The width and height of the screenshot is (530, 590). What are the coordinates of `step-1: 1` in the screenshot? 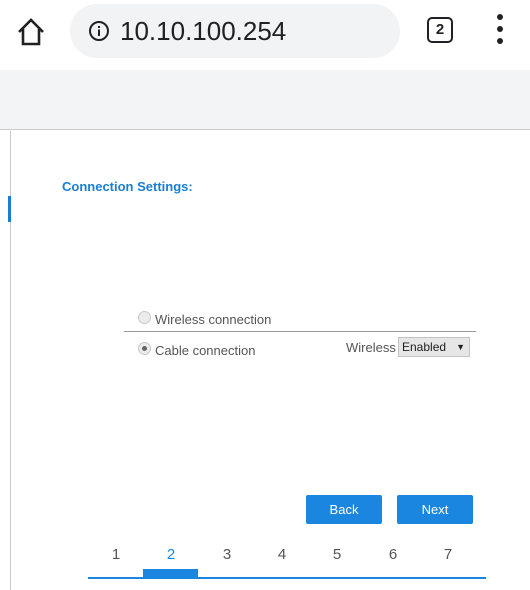 It's located at (116, 554).